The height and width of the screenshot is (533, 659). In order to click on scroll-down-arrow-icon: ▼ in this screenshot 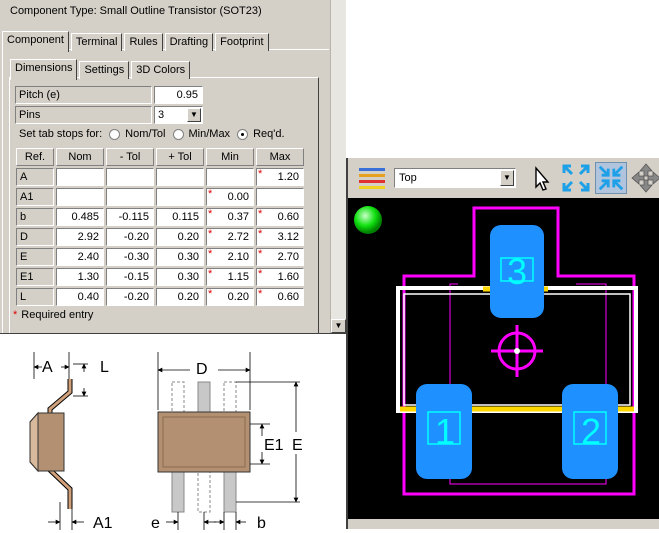, I will do `click(338, 326)`.